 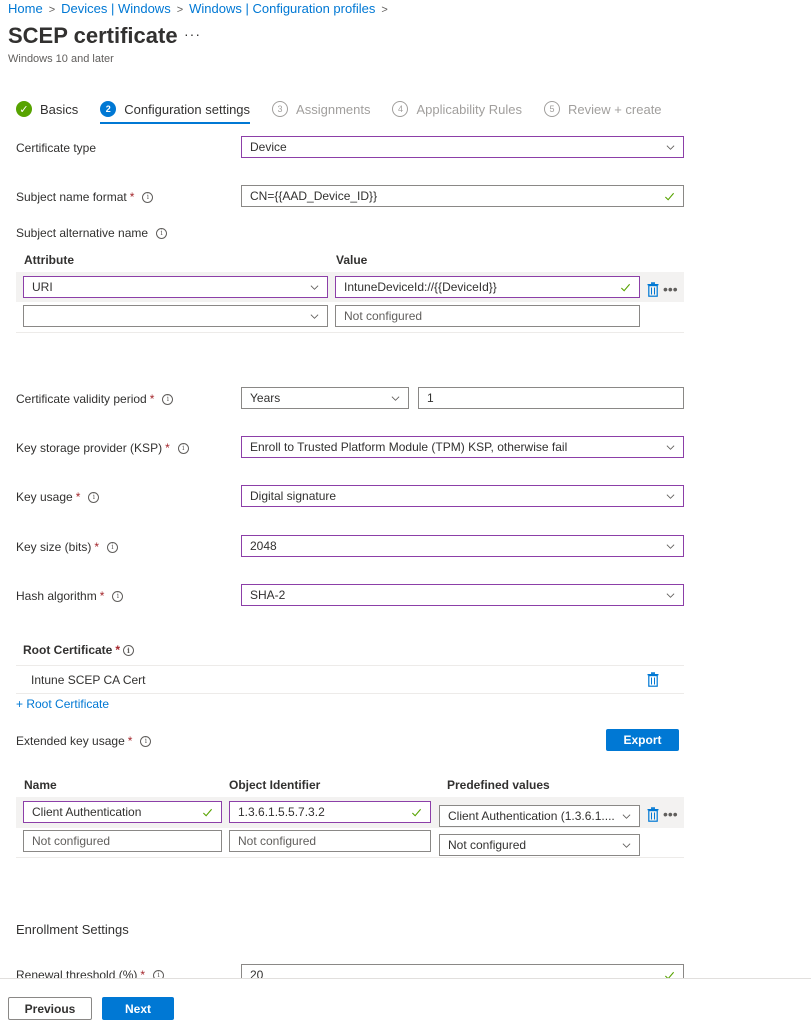 What do you see at coordinates (325, 398) in the screenshot?
I see `validity-unit-dropdown: Years` at bounding box center [325, 398].